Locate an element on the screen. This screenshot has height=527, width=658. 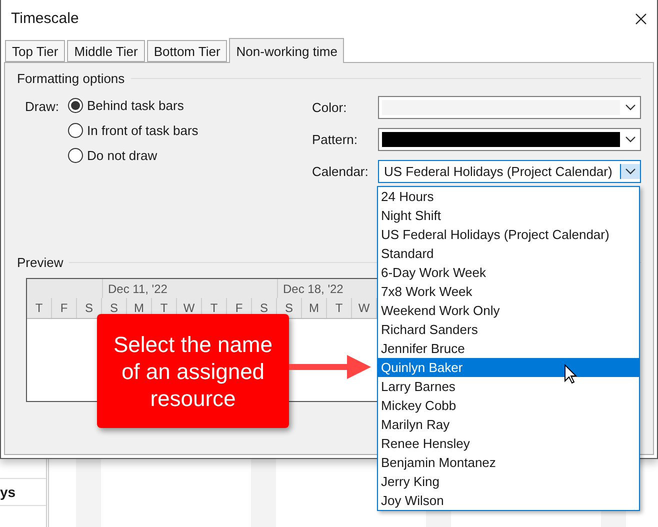
pattern-dropdown is located at coordinates (509, 139).